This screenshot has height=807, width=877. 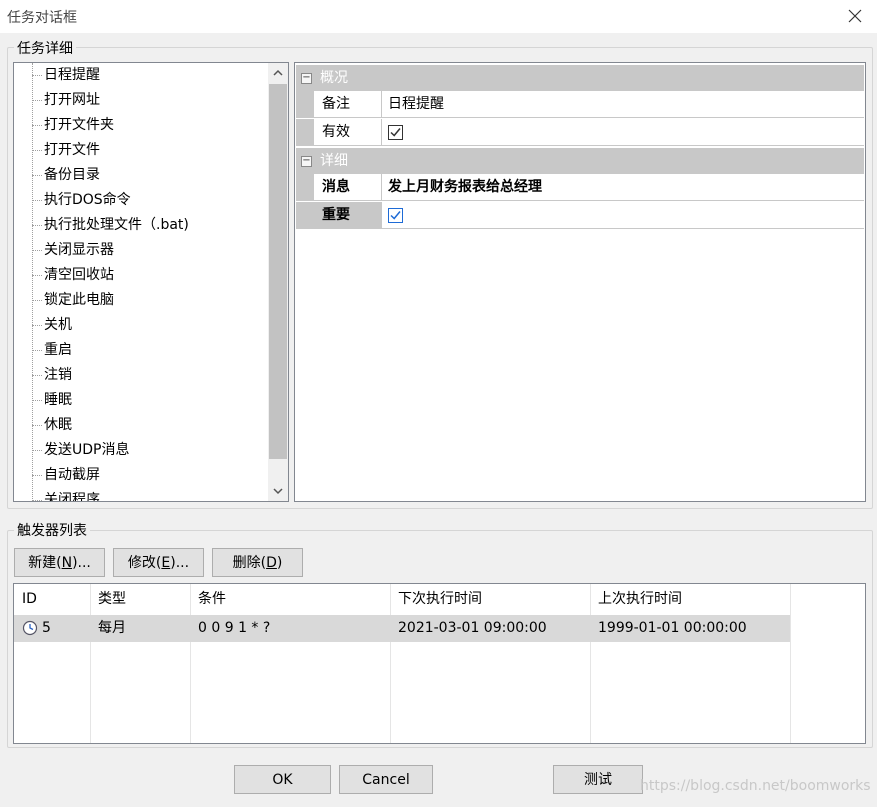 I want to click on property-row-important: 重要, so click(x=580, y=215).